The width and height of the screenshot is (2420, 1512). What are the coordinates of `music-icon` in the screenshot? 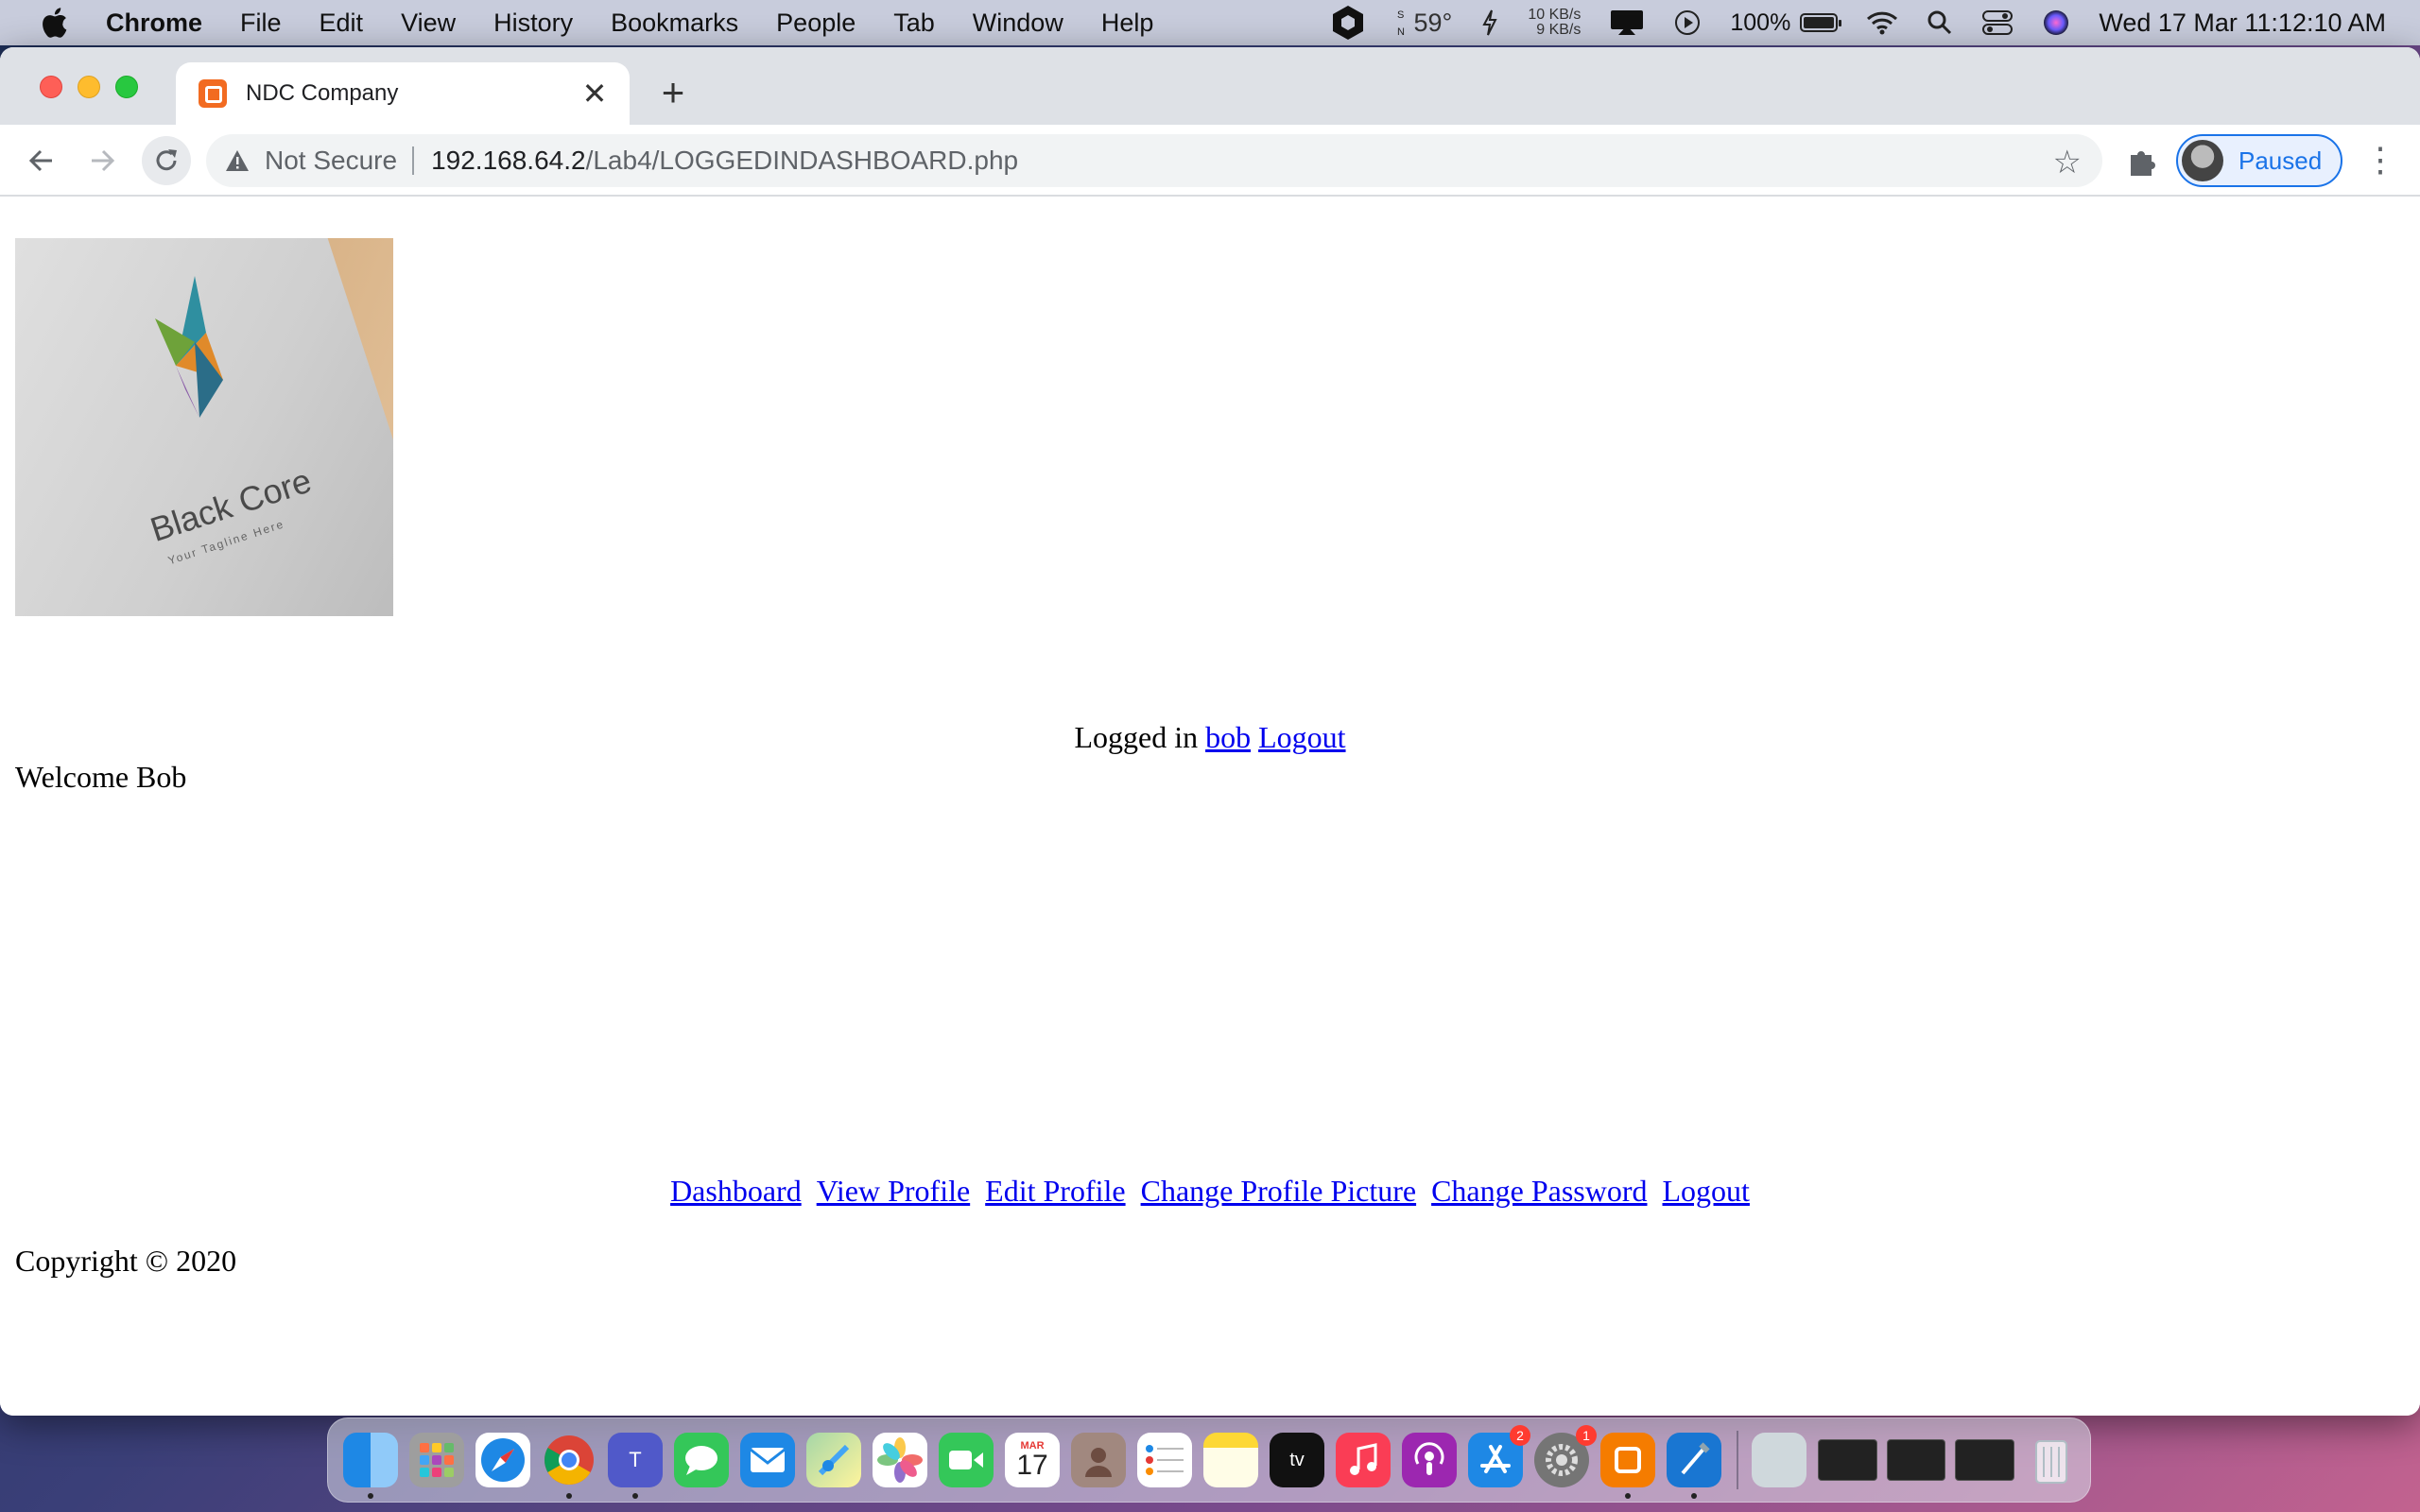 It's located at (1363, 1460).